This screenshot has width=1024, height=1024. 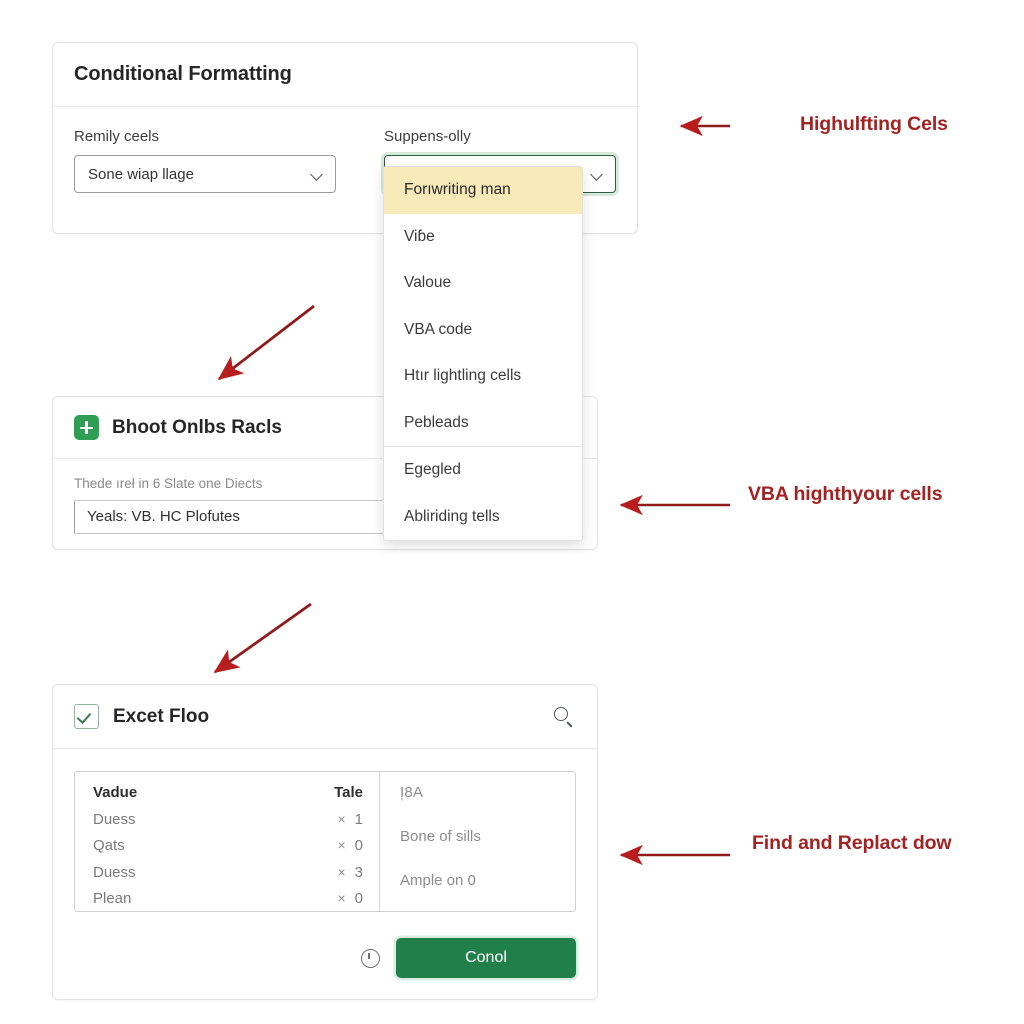 What do you see at coordinates (874, 124) in the screenshot?
I see `annotation-label-highlighting-cells: Highulfting Cels` at bounding box center [874, 124].